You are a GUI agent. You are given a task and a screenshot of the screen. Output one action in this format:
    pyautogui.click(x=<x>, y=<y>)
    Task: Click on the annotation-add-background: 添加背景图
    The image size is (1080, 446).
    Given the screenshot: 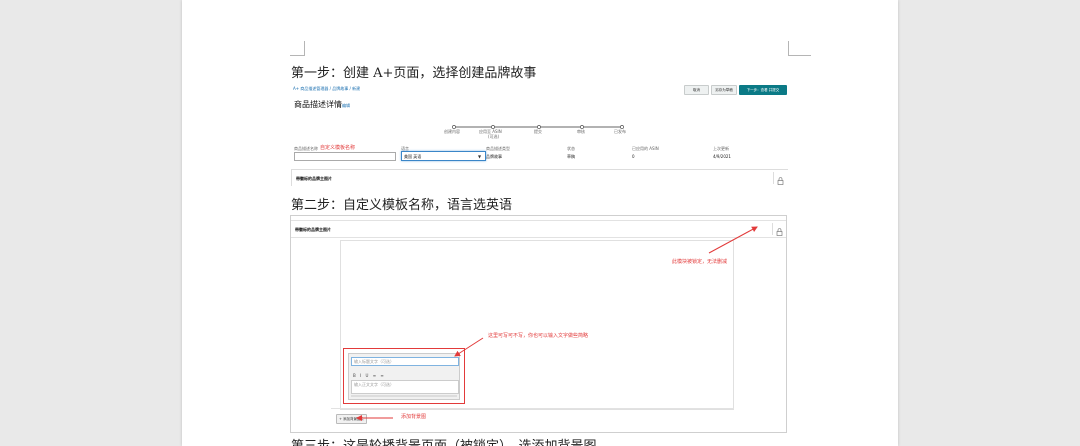 What is the action you would take?
    pyautogui.click(x=414, y=417)
    